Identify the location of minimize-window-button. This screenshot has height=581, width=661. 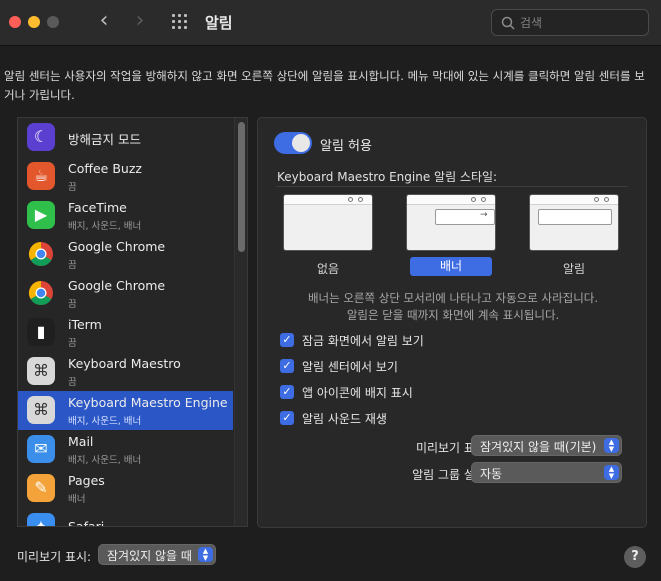
(34, 22).